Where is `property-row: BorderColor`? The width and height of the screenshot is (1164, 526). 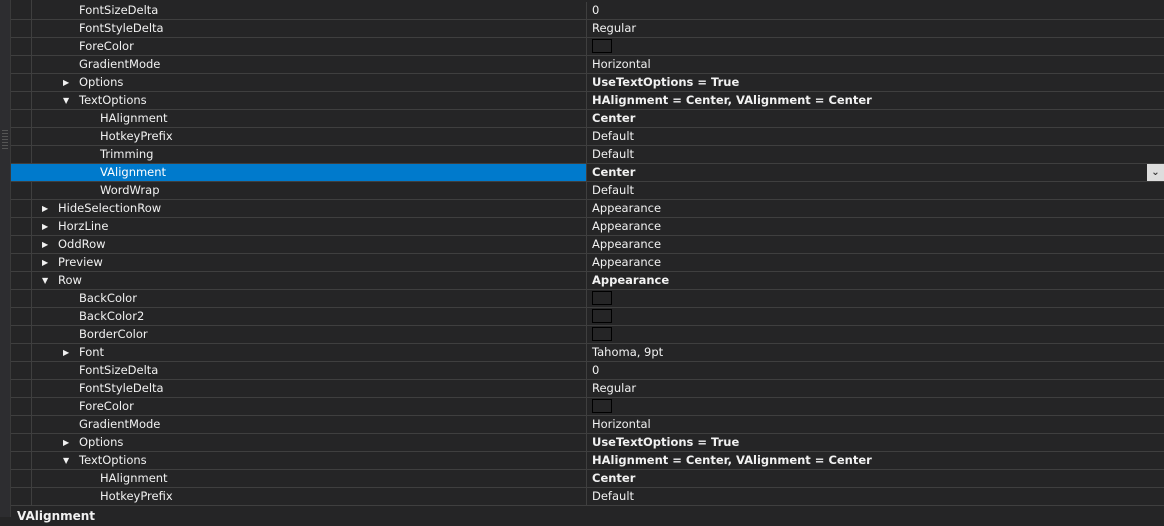 property-row: BorderColor is located at coordinates (587, 335).